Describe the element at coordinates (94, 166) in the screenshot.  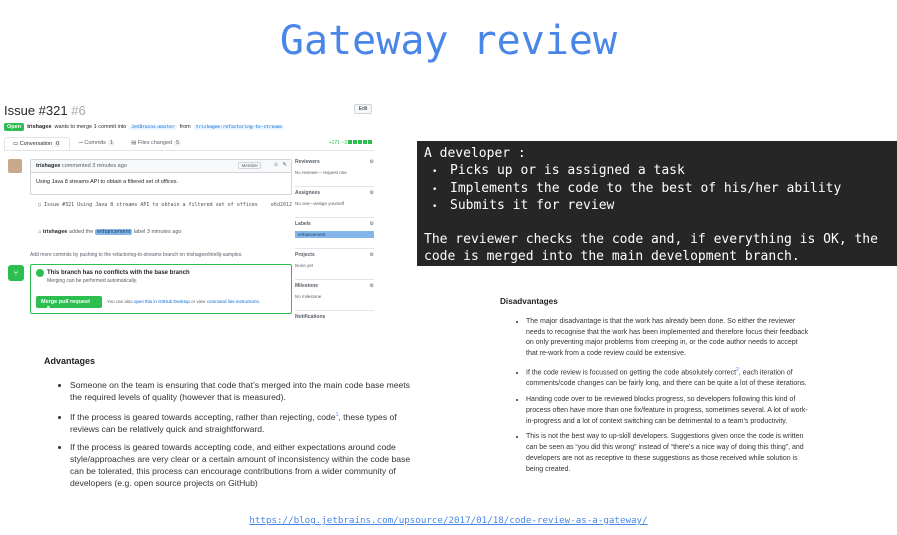
I see `comment-time: commented 3 minutes ago` at that location.